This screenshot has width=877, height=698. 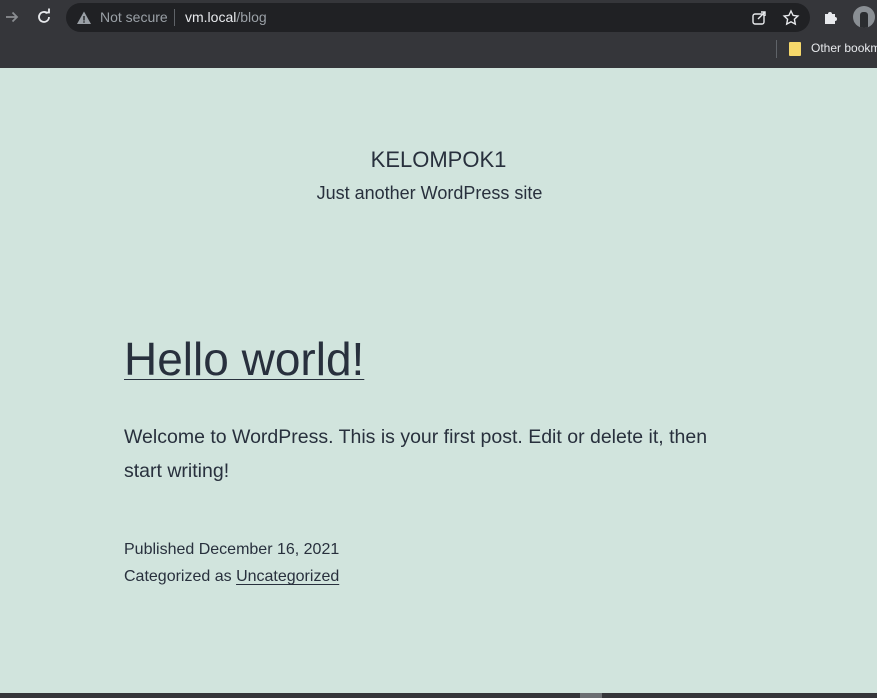 What do you see at coordinates (759, 18) in the screenshot?
I see `share-icon` at bounding box center [759, 18].